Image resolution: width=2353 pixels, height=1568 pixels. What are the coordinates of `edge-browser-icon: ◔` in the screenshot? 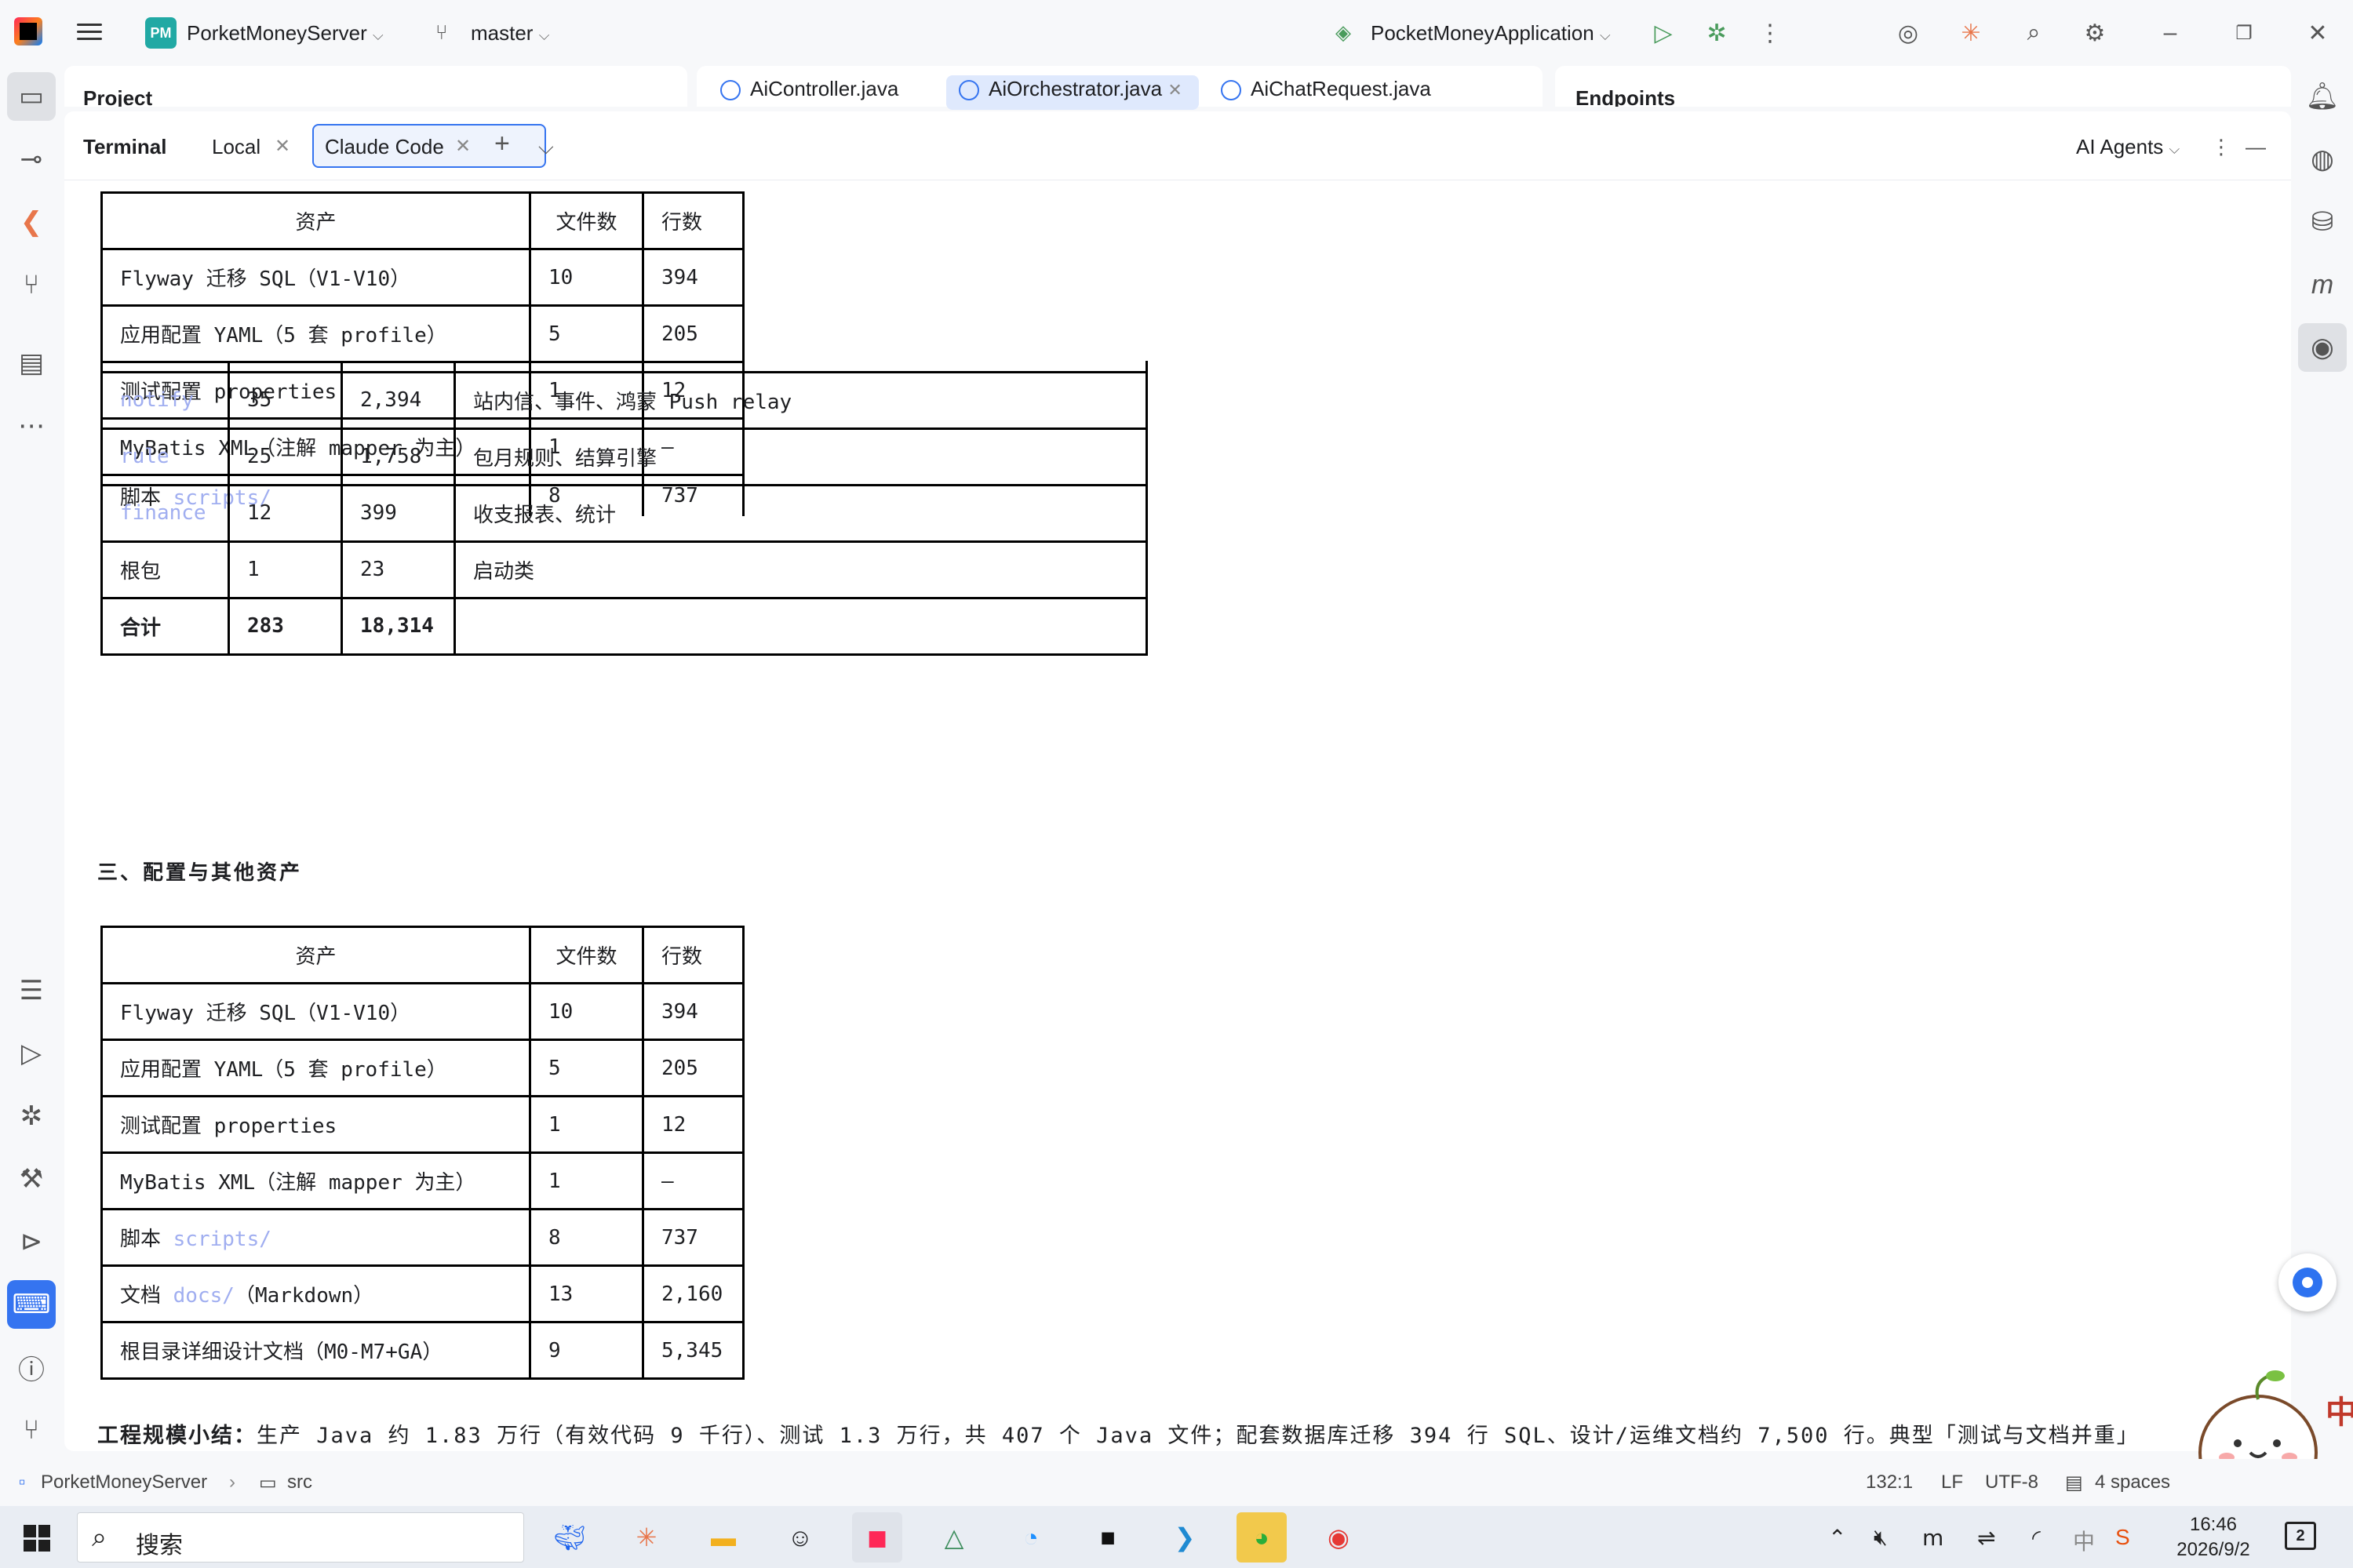 It's located at (1031, 1537).